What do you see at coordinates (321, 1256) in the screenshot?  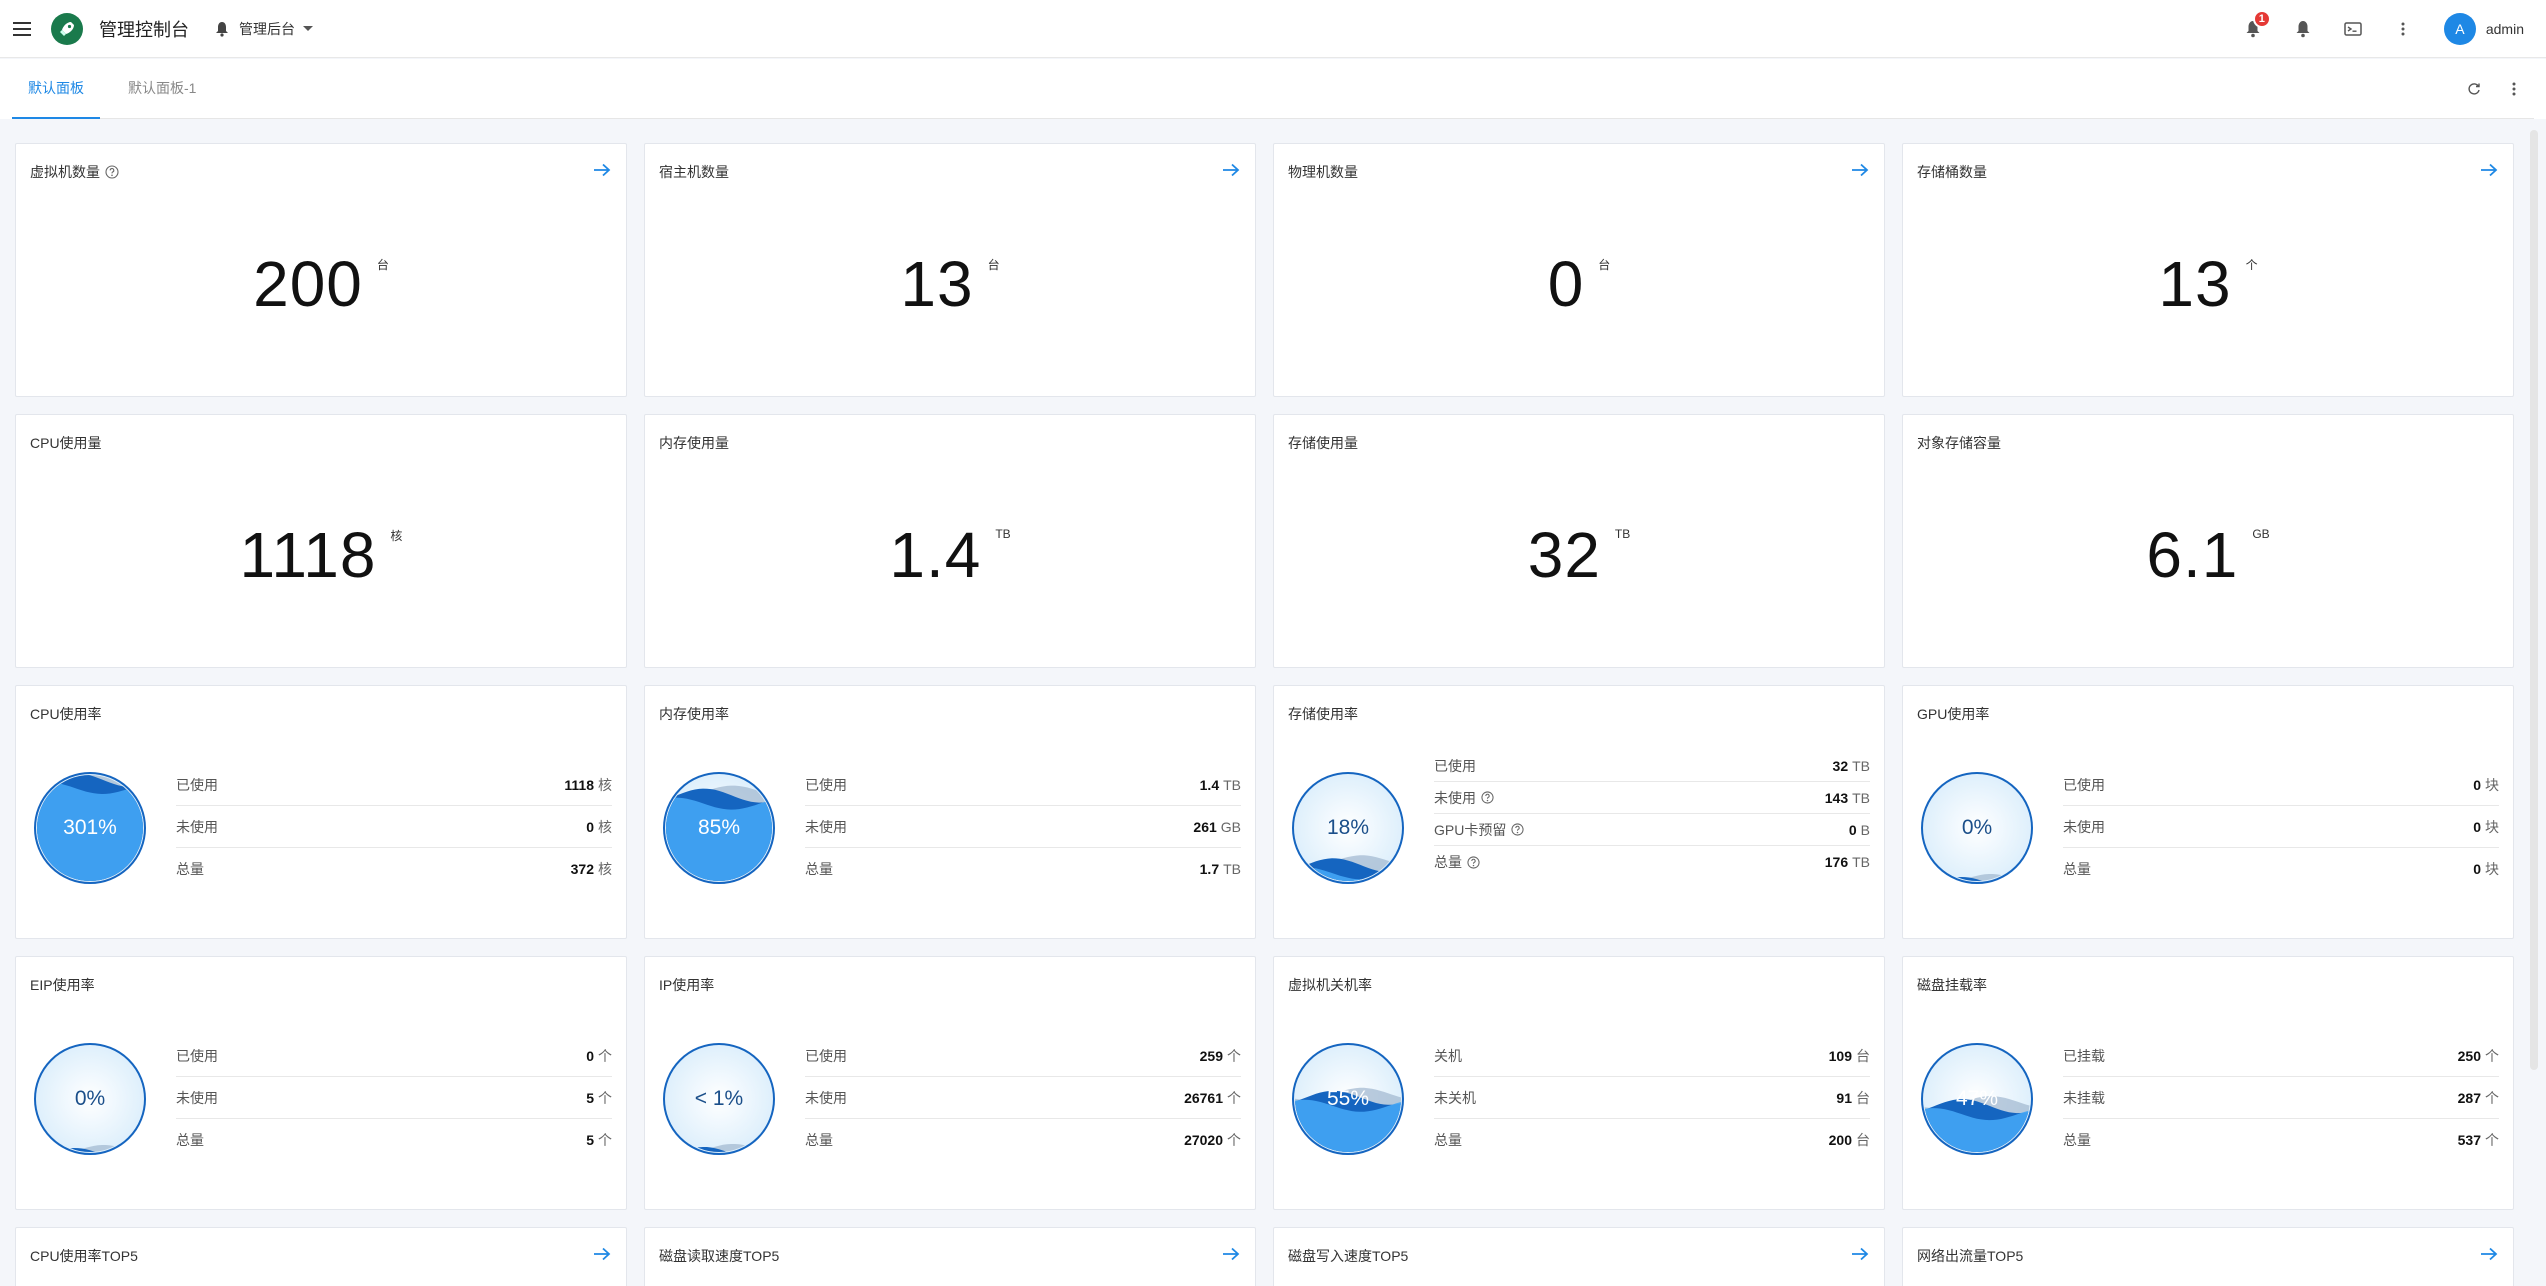 I see `cpu-top5-card: CPU使用率TOP5` at bounding box center [321, 1256].